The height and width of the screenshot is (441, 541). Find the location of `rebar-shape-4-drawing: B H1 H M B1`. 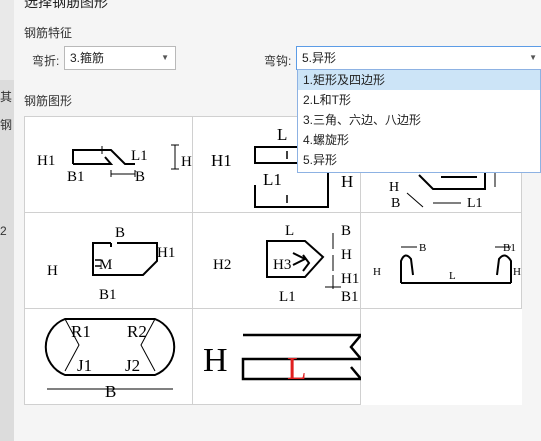

rebar-shape-4-drawing: B H1 H M B1 is located at coordinates (111, 264).